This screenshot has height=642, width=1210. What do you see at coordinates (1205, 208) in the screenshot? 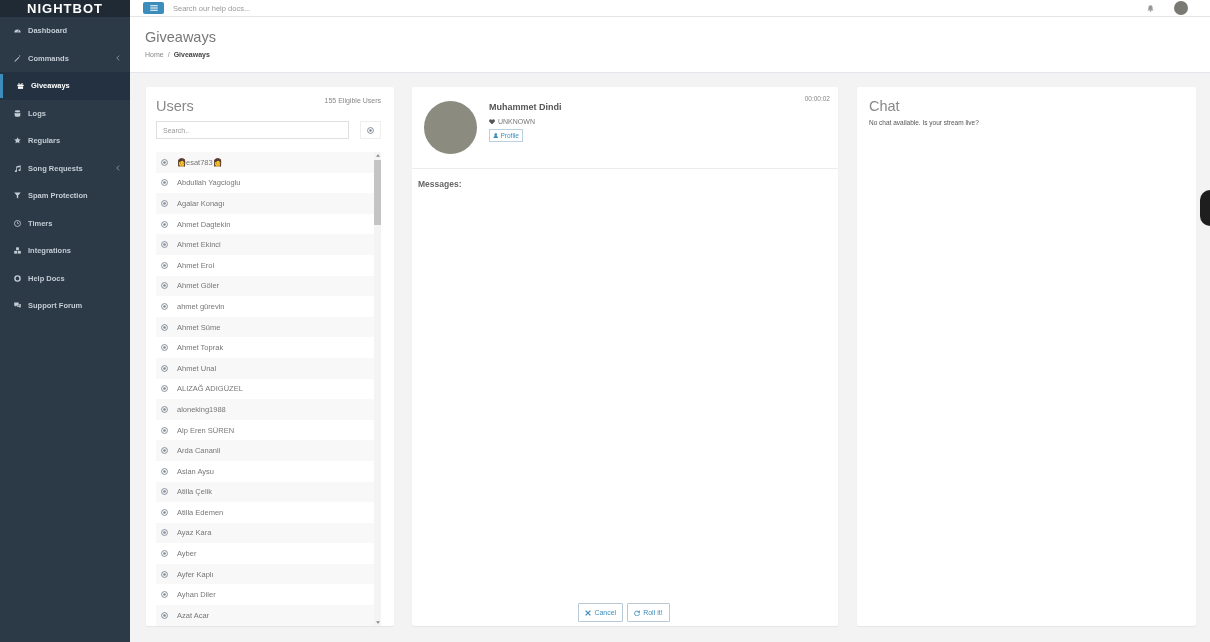
I see `floating-action-button` at bounding box center [1205, 208].